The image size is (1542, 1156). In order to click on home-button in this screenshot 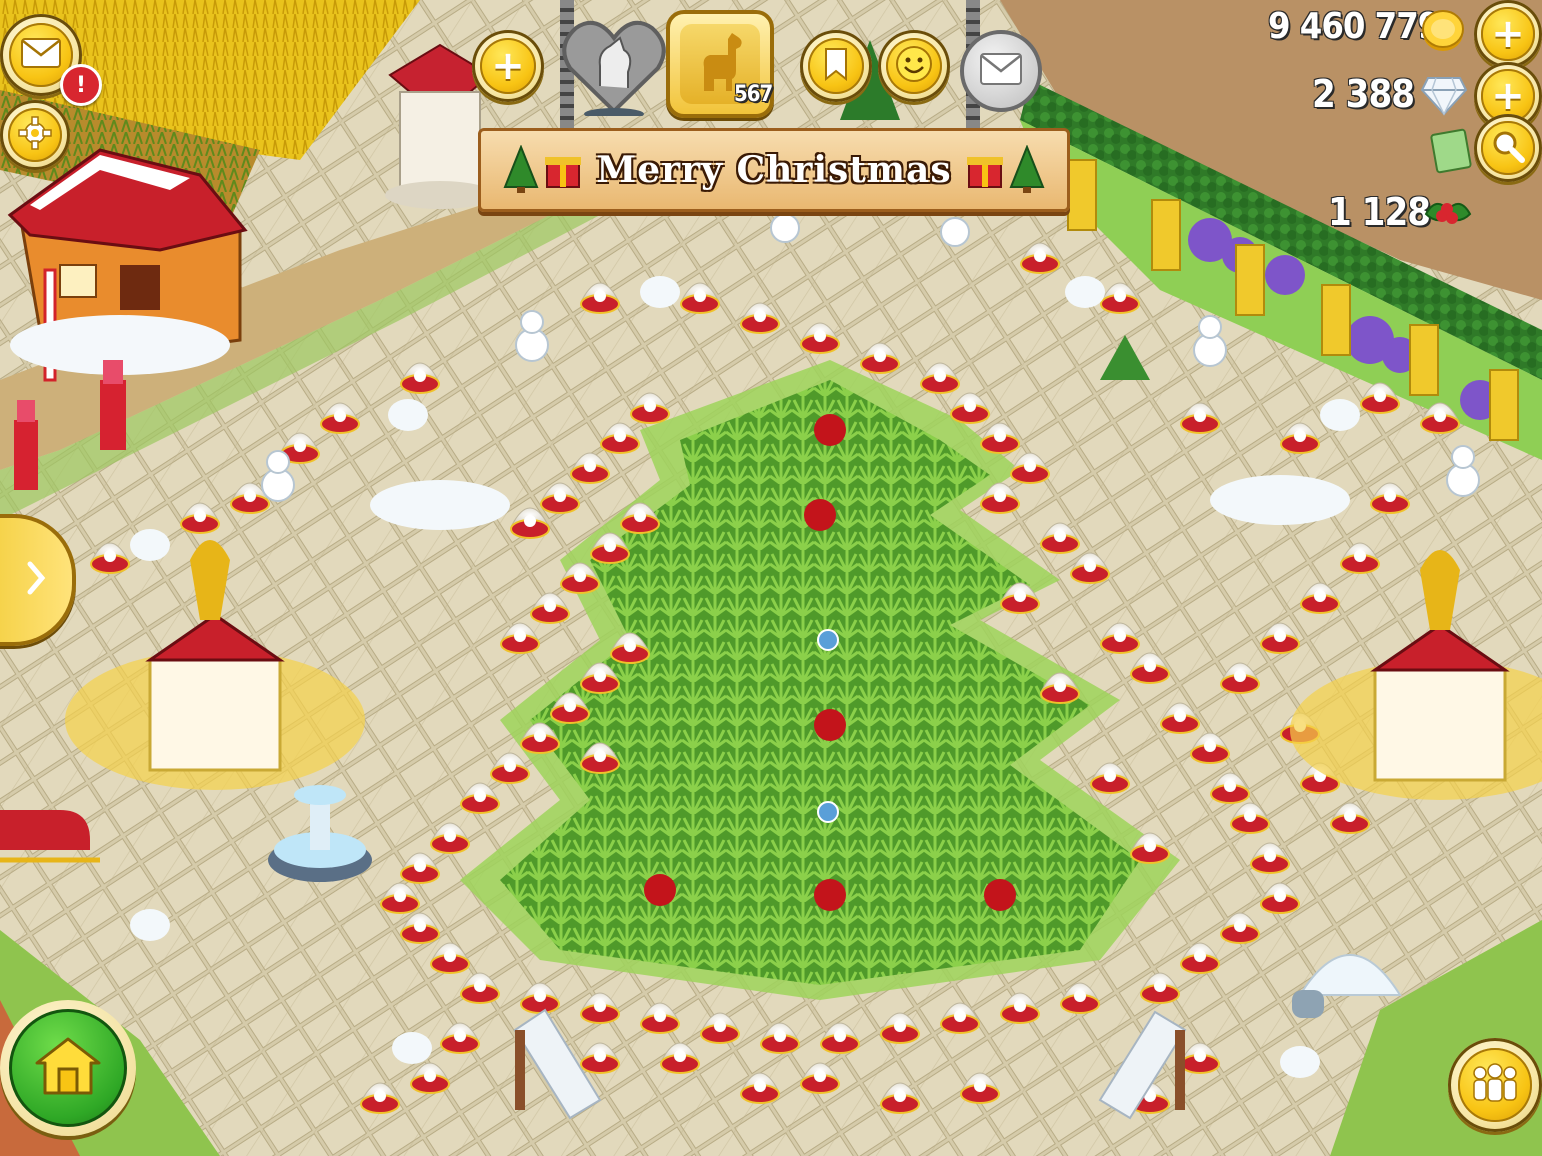, I will do `click(68, 1068)`.